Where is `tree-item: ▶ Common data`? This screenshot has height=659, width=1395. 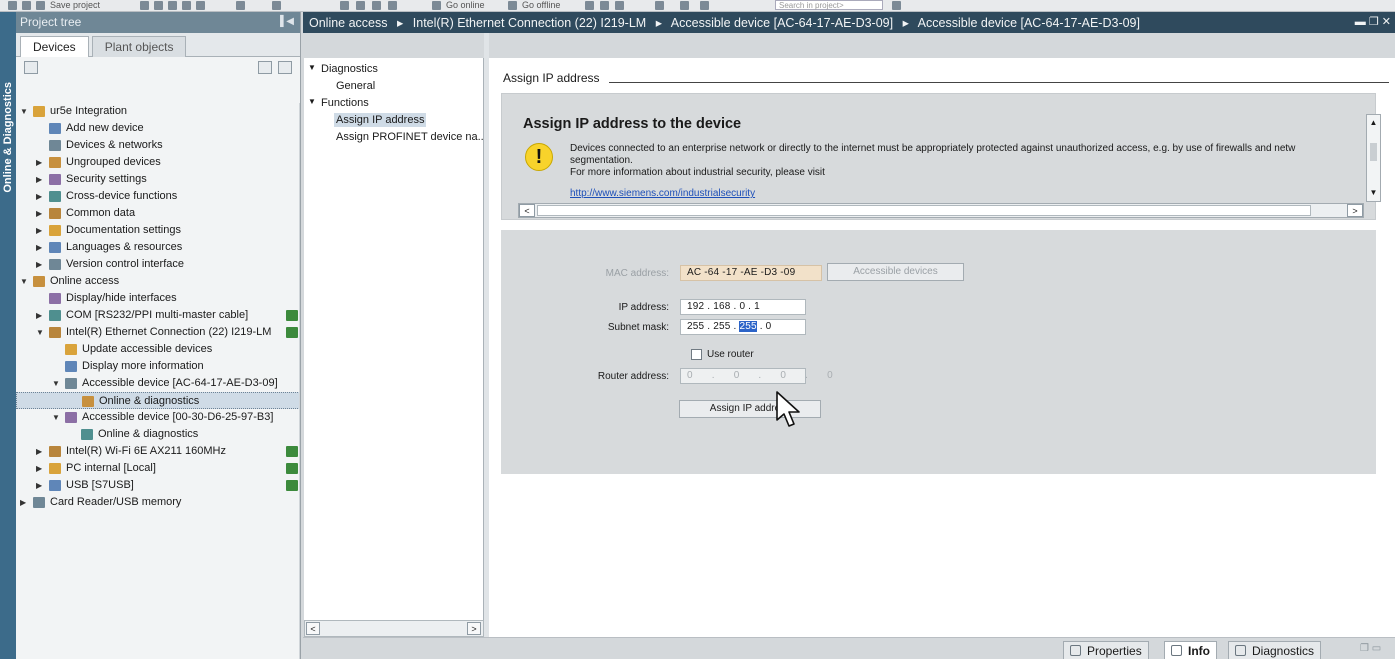
tree-item: ▶ Common data is located at coordinates (158, 213).